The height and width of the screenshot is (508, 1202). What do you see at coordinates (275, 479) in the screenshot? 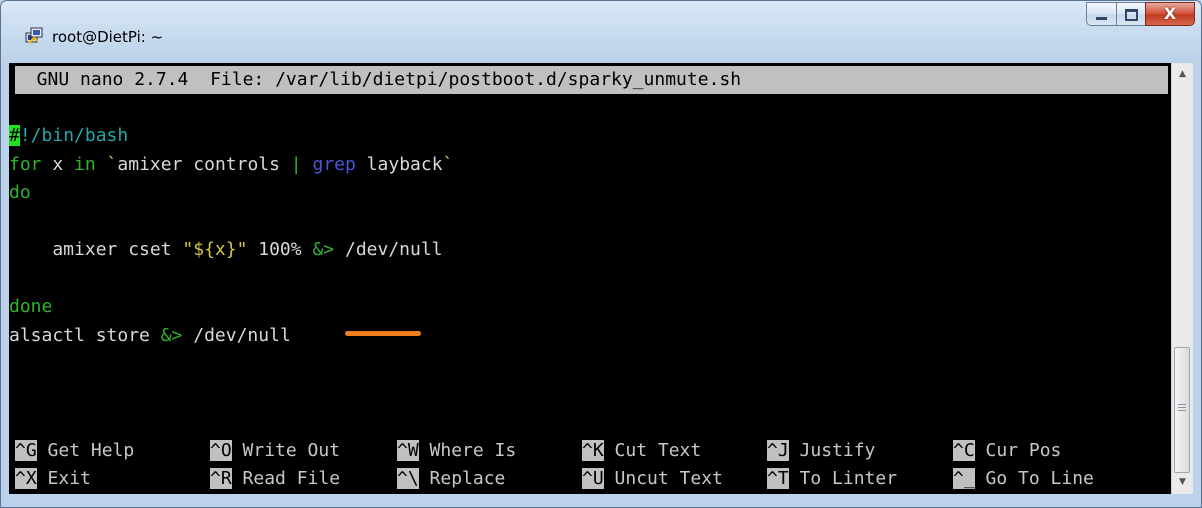
I see `shortcut-read-file: ^R Read File` at bounding box center [275, 479].